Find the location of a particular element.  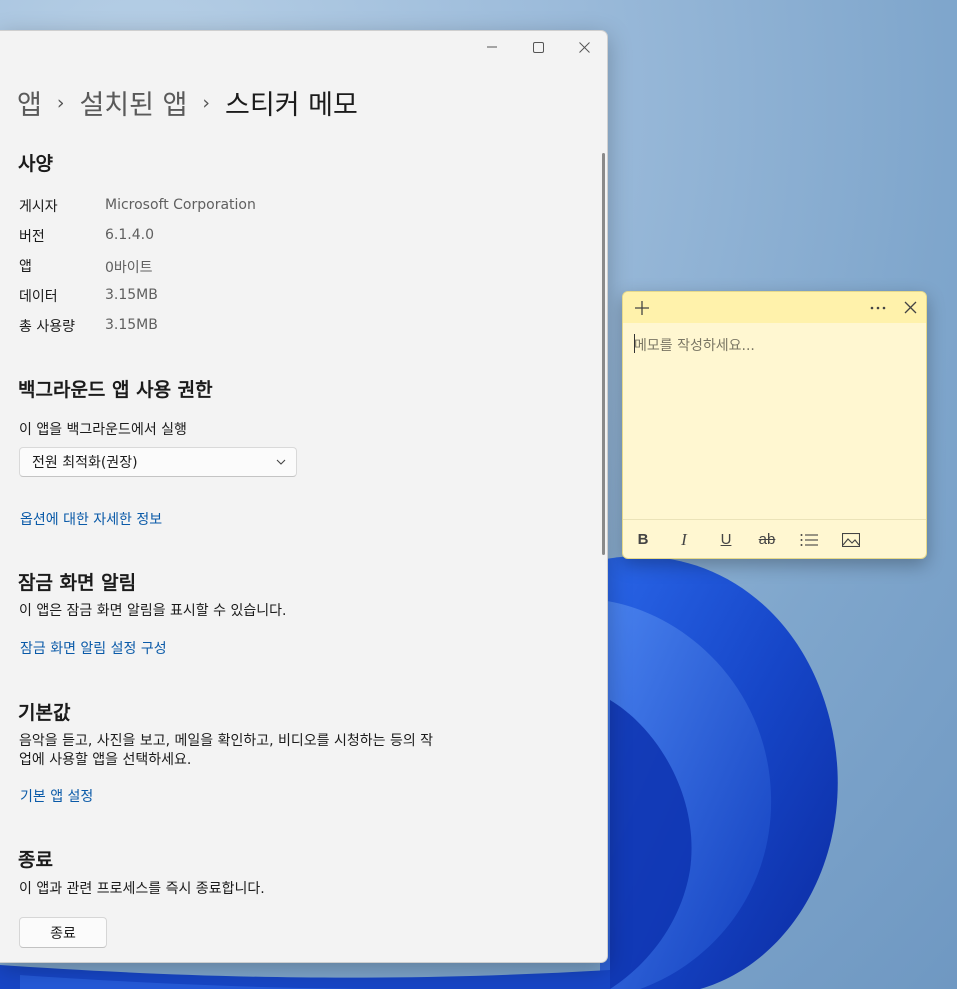

underline-button: U is located at coordinates (726, 539).